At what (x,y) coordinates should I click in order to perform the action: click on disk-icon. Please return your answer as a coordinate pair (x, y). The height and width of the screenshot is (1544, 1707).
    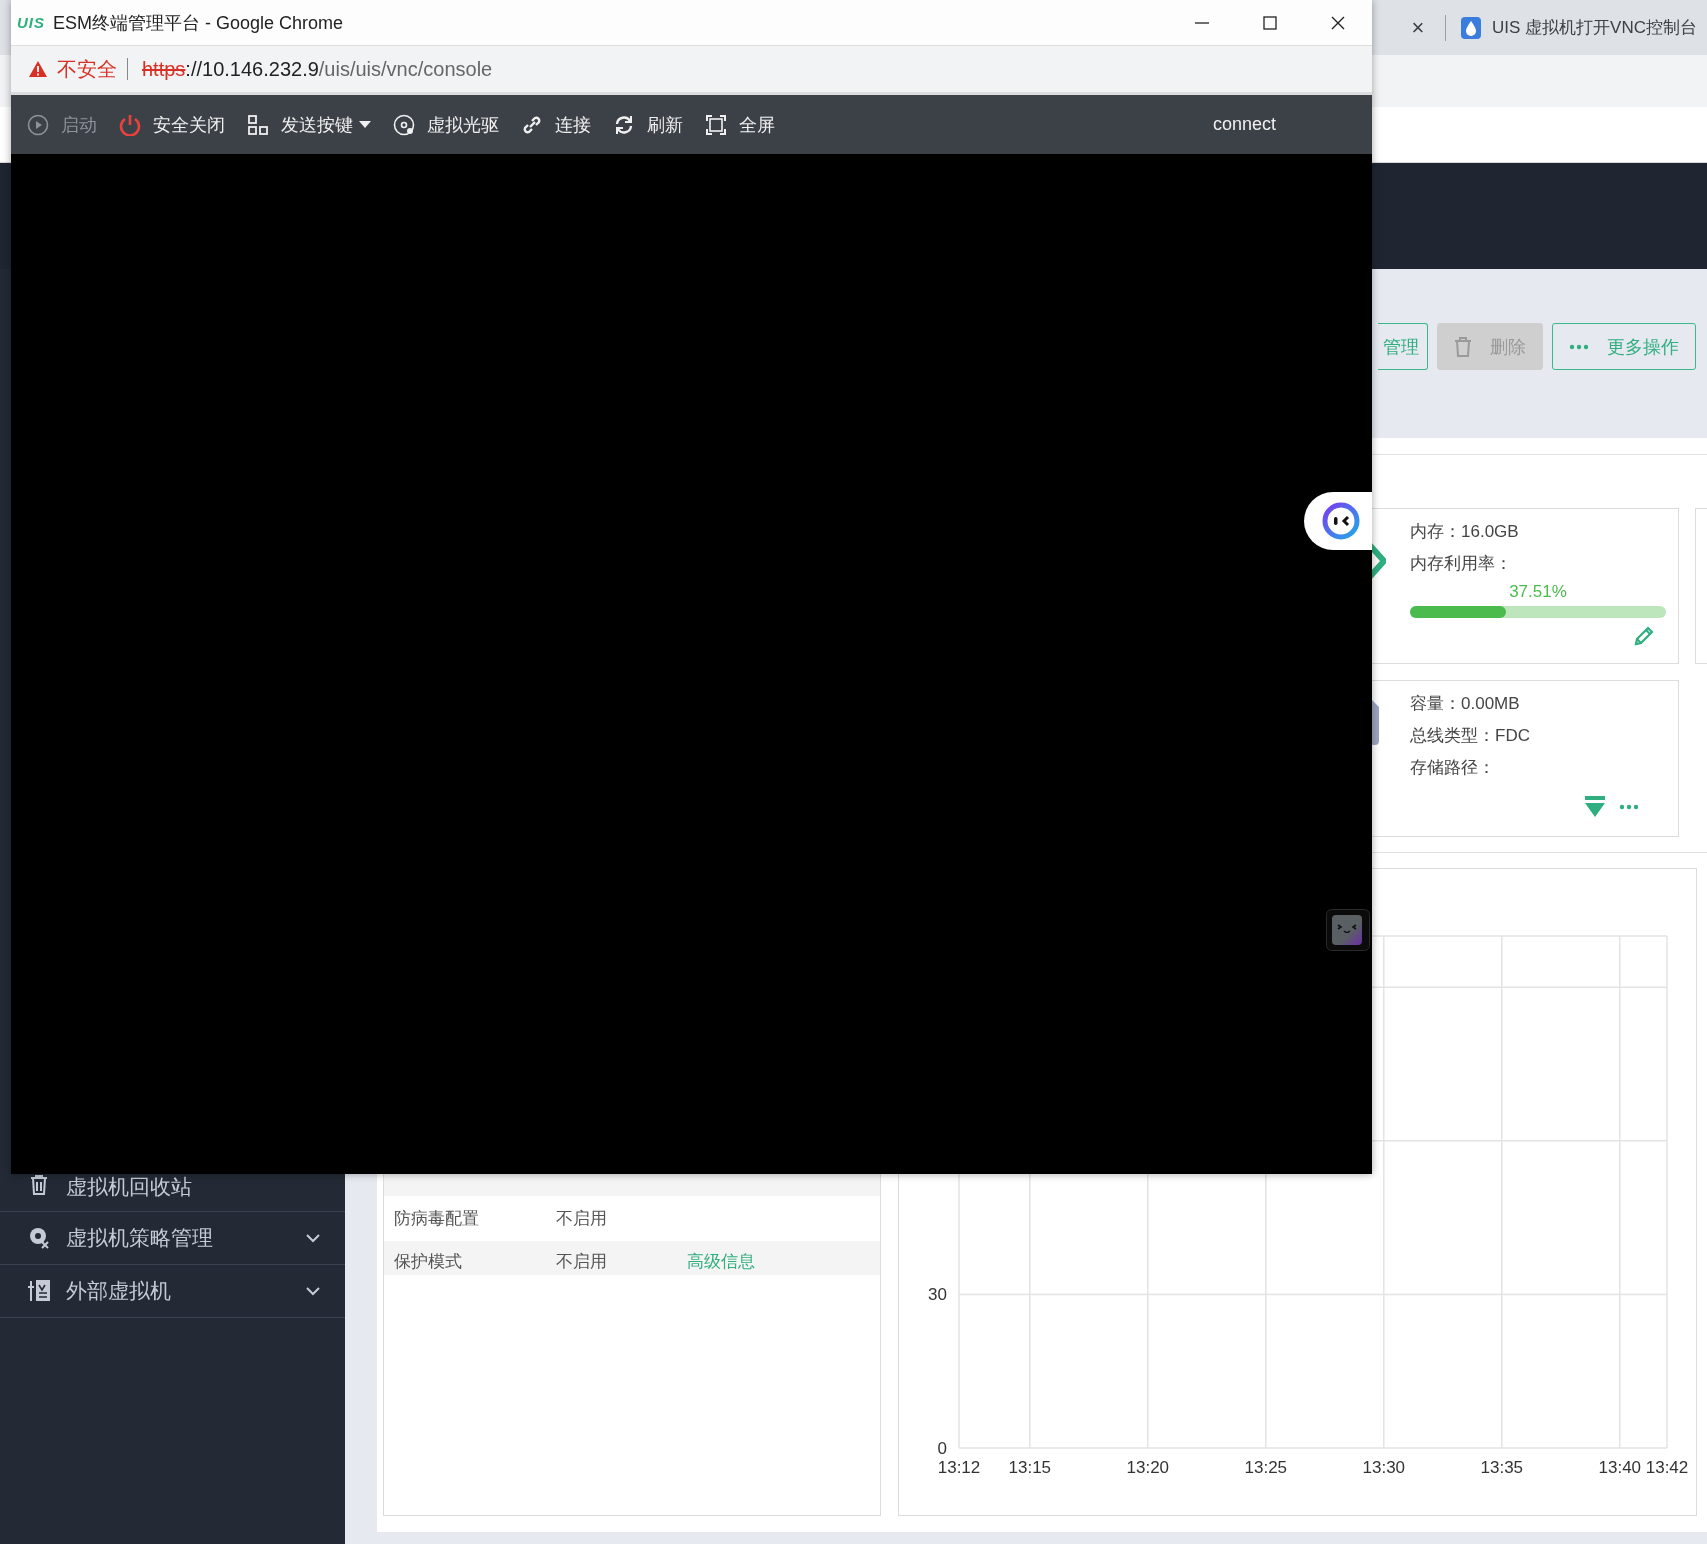
    Looking at the image, I should click on (40, 1238).